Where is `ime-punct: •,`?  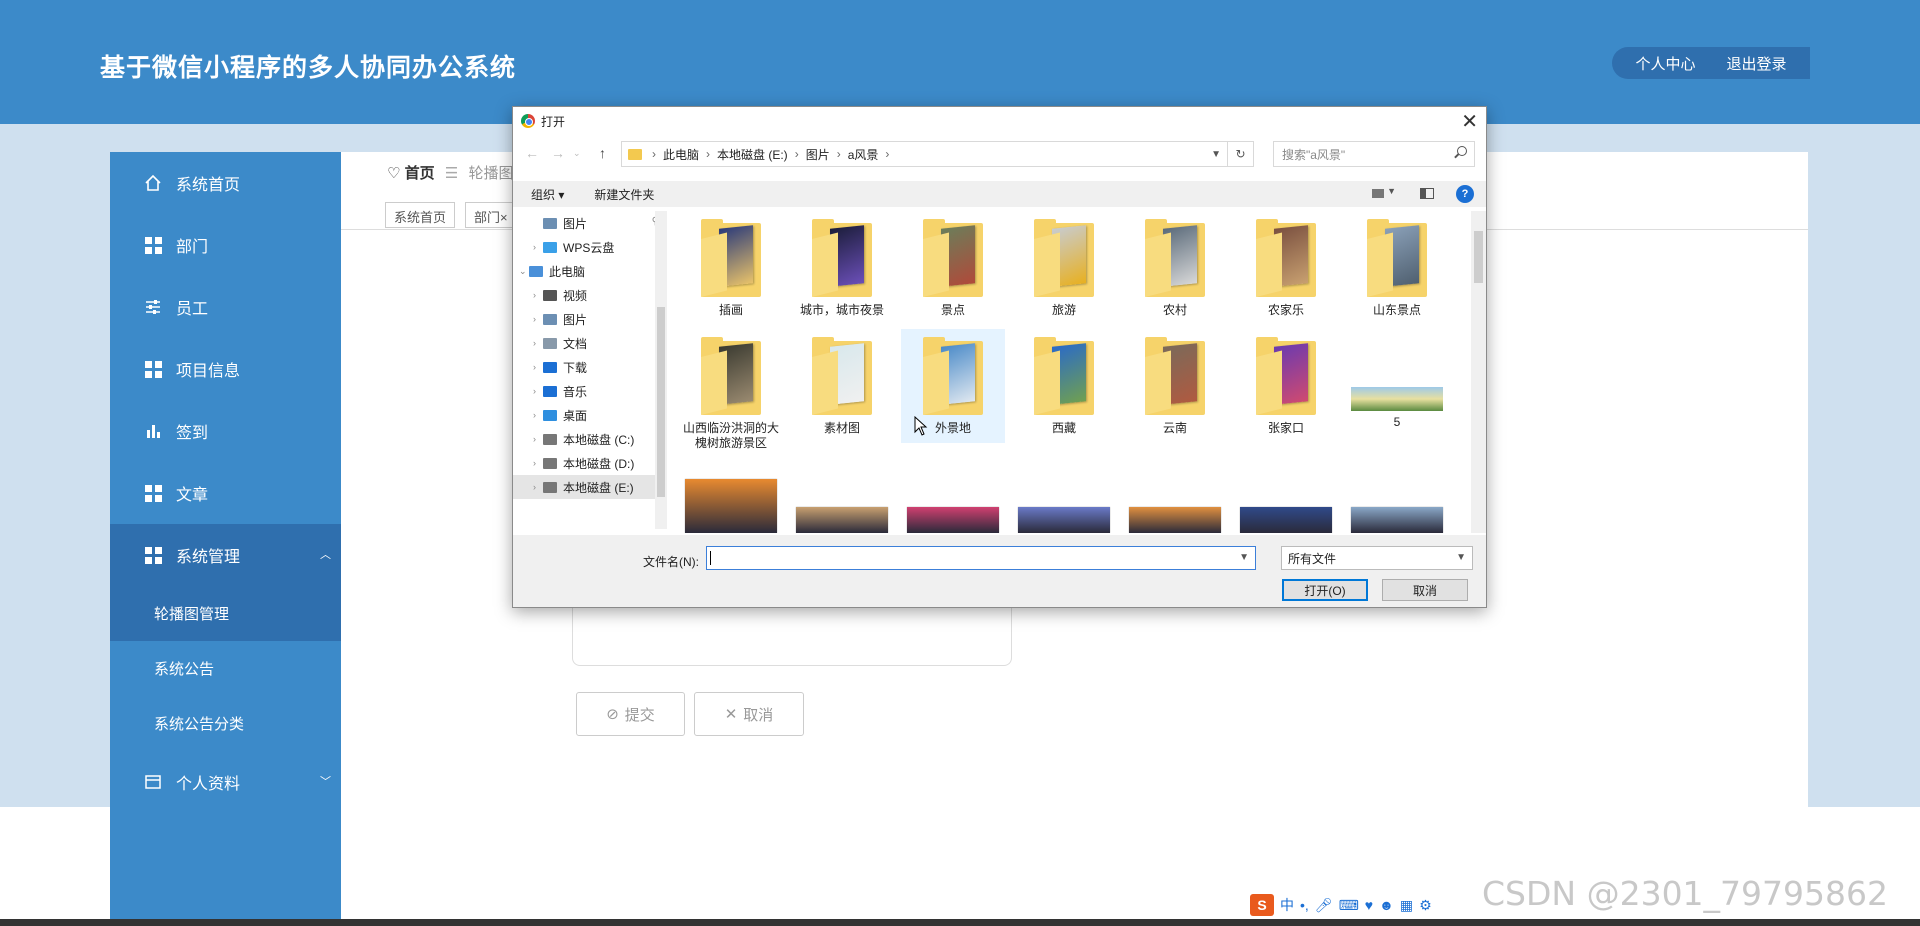
ime-punct: •, is located at coordinates (1304, 905).